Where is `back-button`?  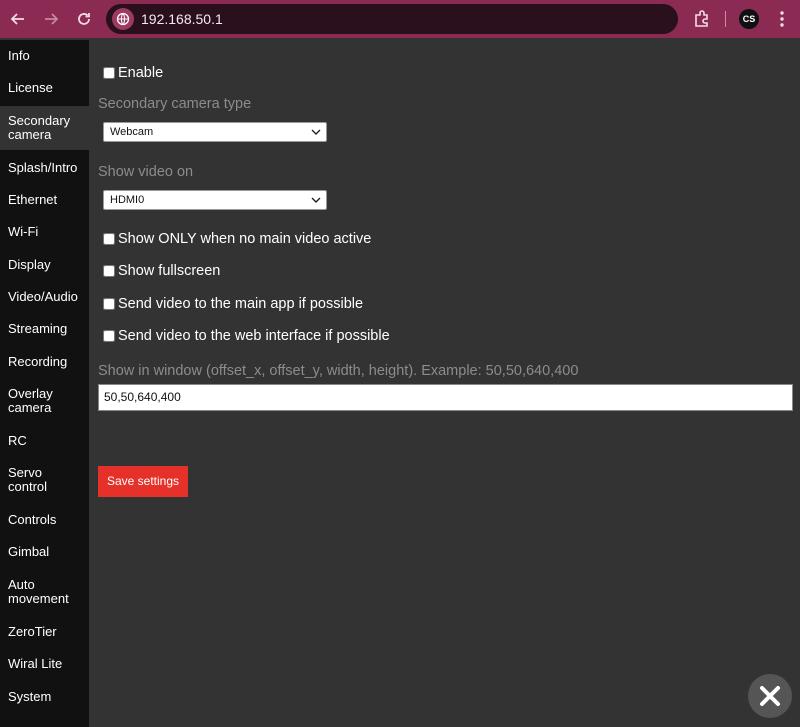
back-button is located at coordinates (18, 19).